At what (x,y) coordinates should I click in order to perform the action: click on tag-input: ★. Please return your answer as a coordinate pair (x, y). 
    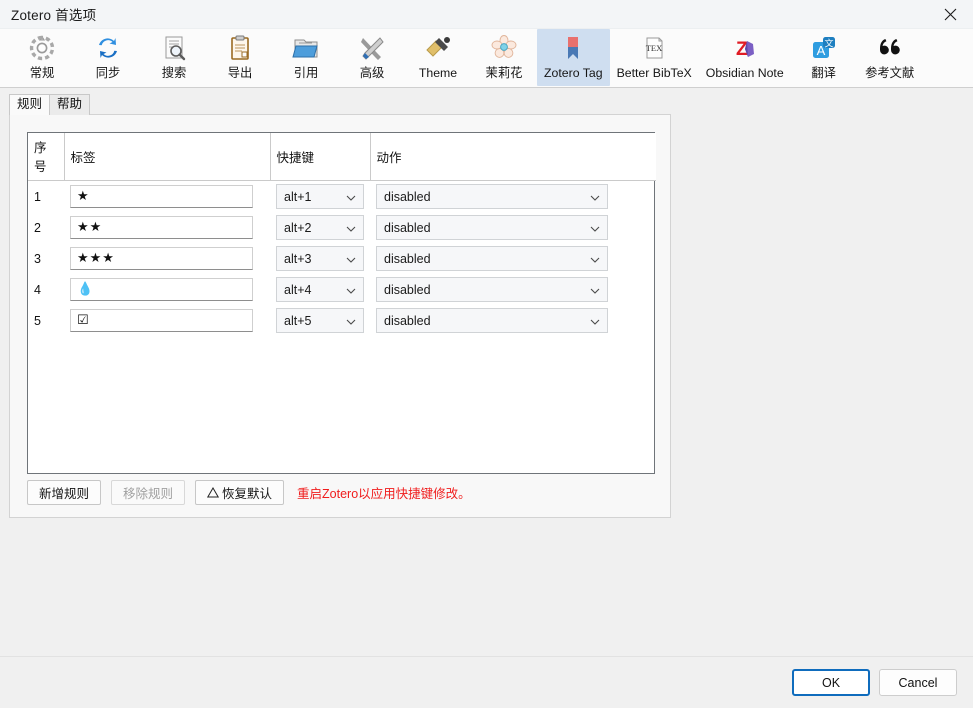
    Looking at the image, I should click on (161, 196).